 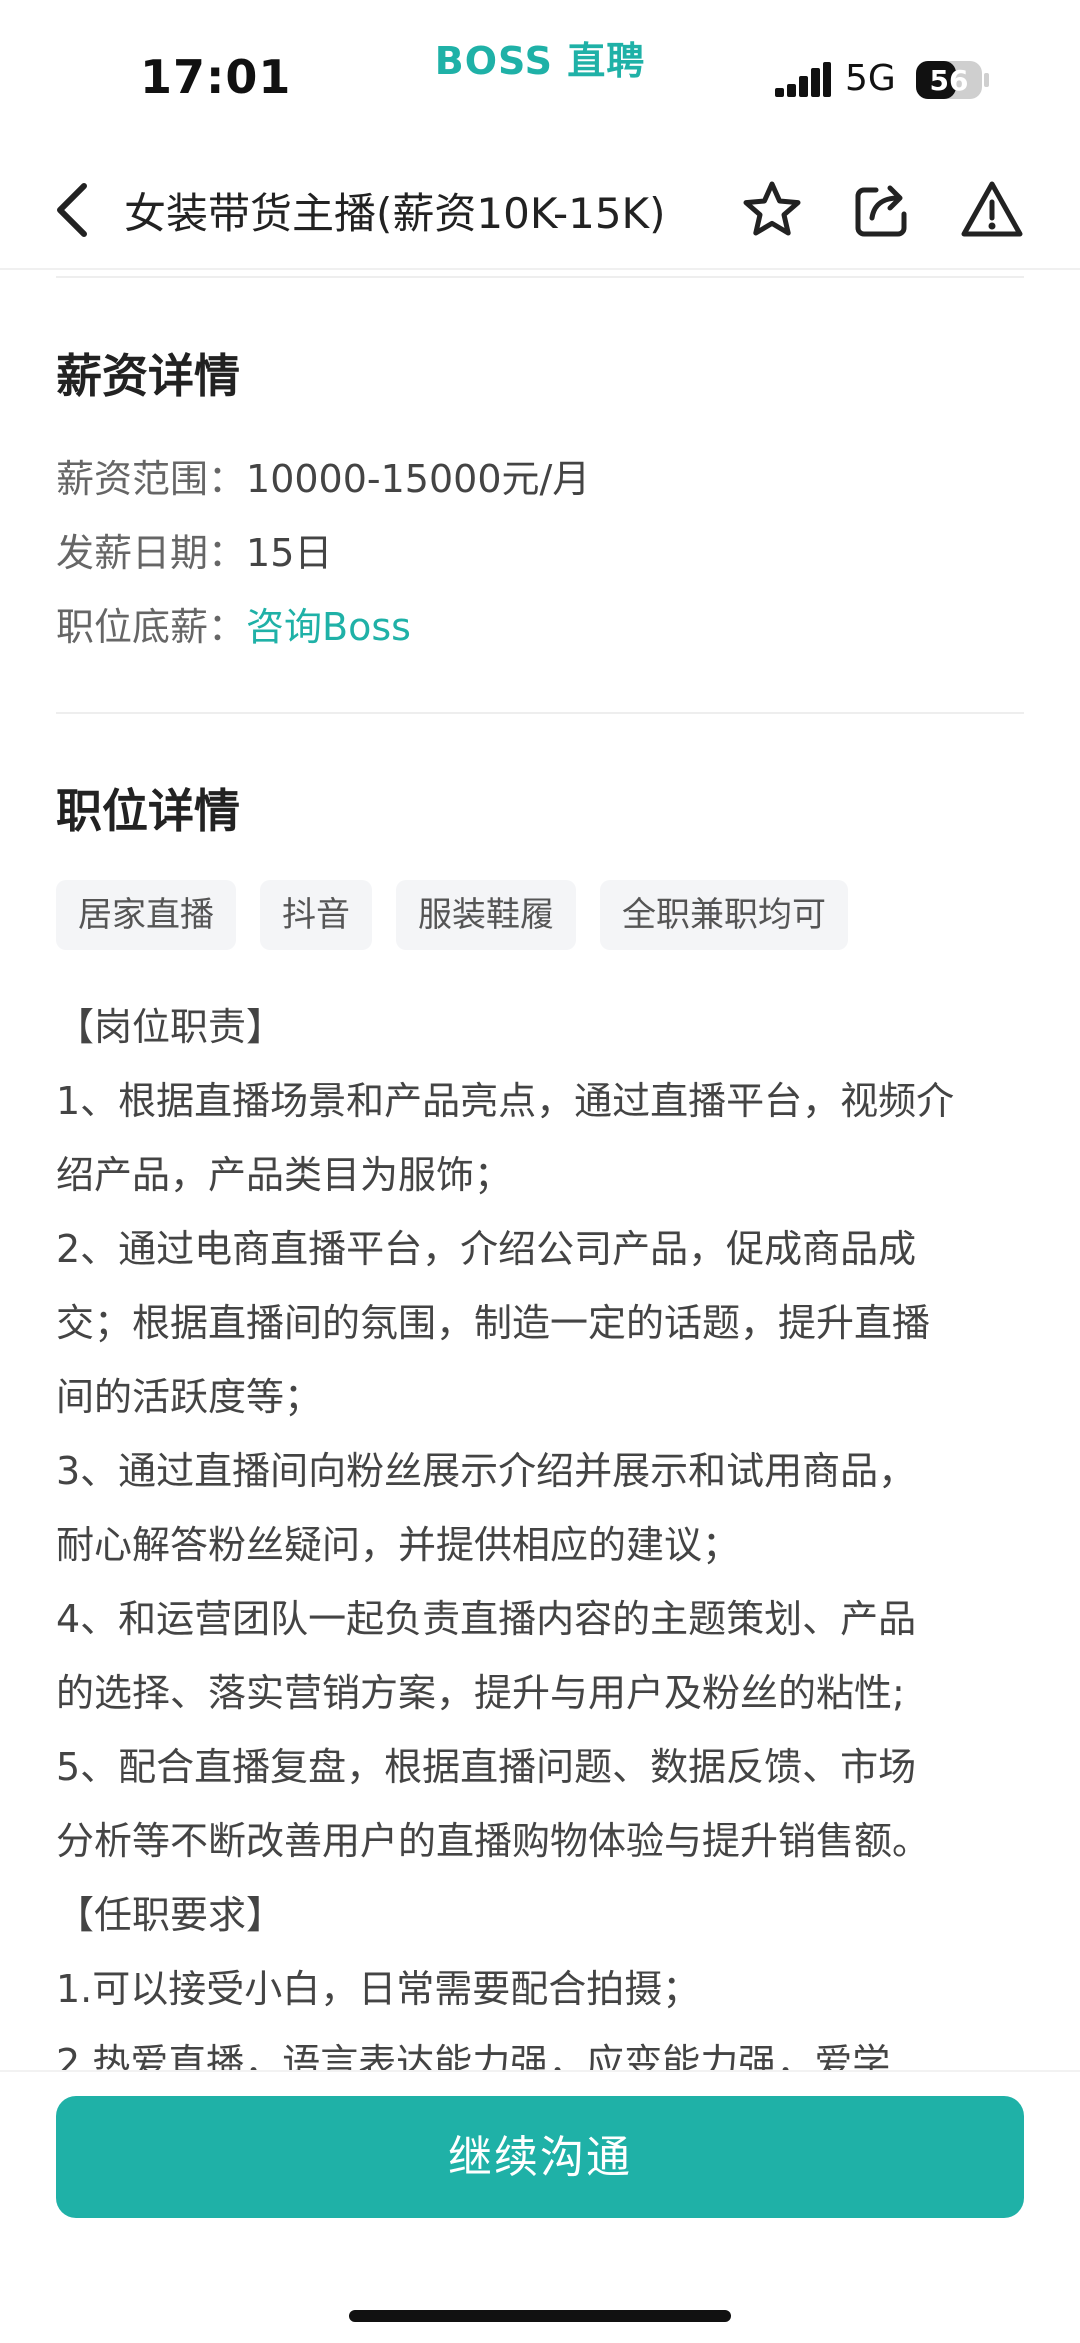 What do you see at coordinates (398, 1545) in the screenshot?
I see `description-line: 耐心解答粉丝疑问，并提供相应的建议；` at bounding box center [398, 1545].